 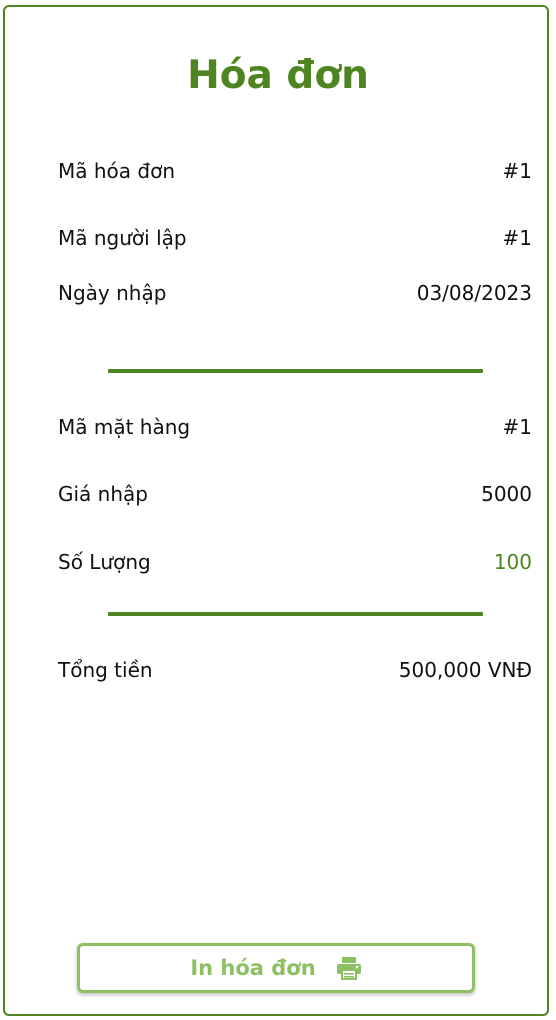 What do you see at coordinates (295, 562) in the screenshot?
I see `quantity-row: Số Lượng 100` at bounding box center [295, 562].